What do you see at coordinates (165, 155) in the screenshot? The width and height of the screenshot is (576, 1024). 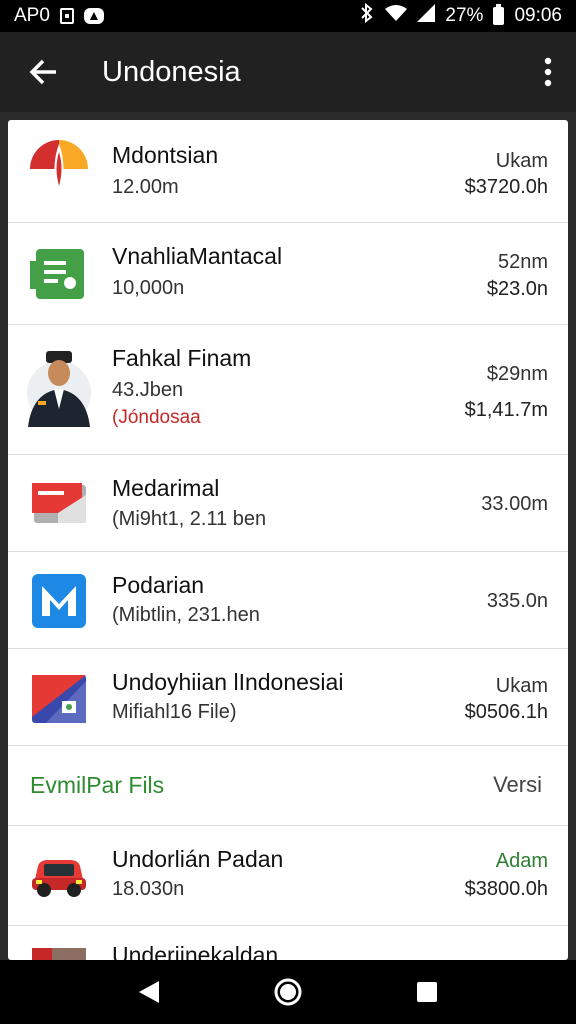 I see `item-name: Mdontsian` at bounding box center [165, 155].